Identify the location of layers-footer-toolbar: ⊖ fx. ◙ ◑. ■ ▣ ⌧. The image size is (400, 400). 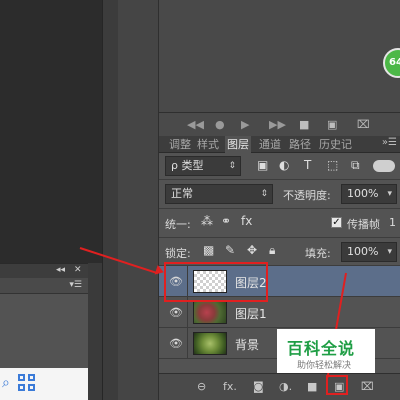
(279, 386).